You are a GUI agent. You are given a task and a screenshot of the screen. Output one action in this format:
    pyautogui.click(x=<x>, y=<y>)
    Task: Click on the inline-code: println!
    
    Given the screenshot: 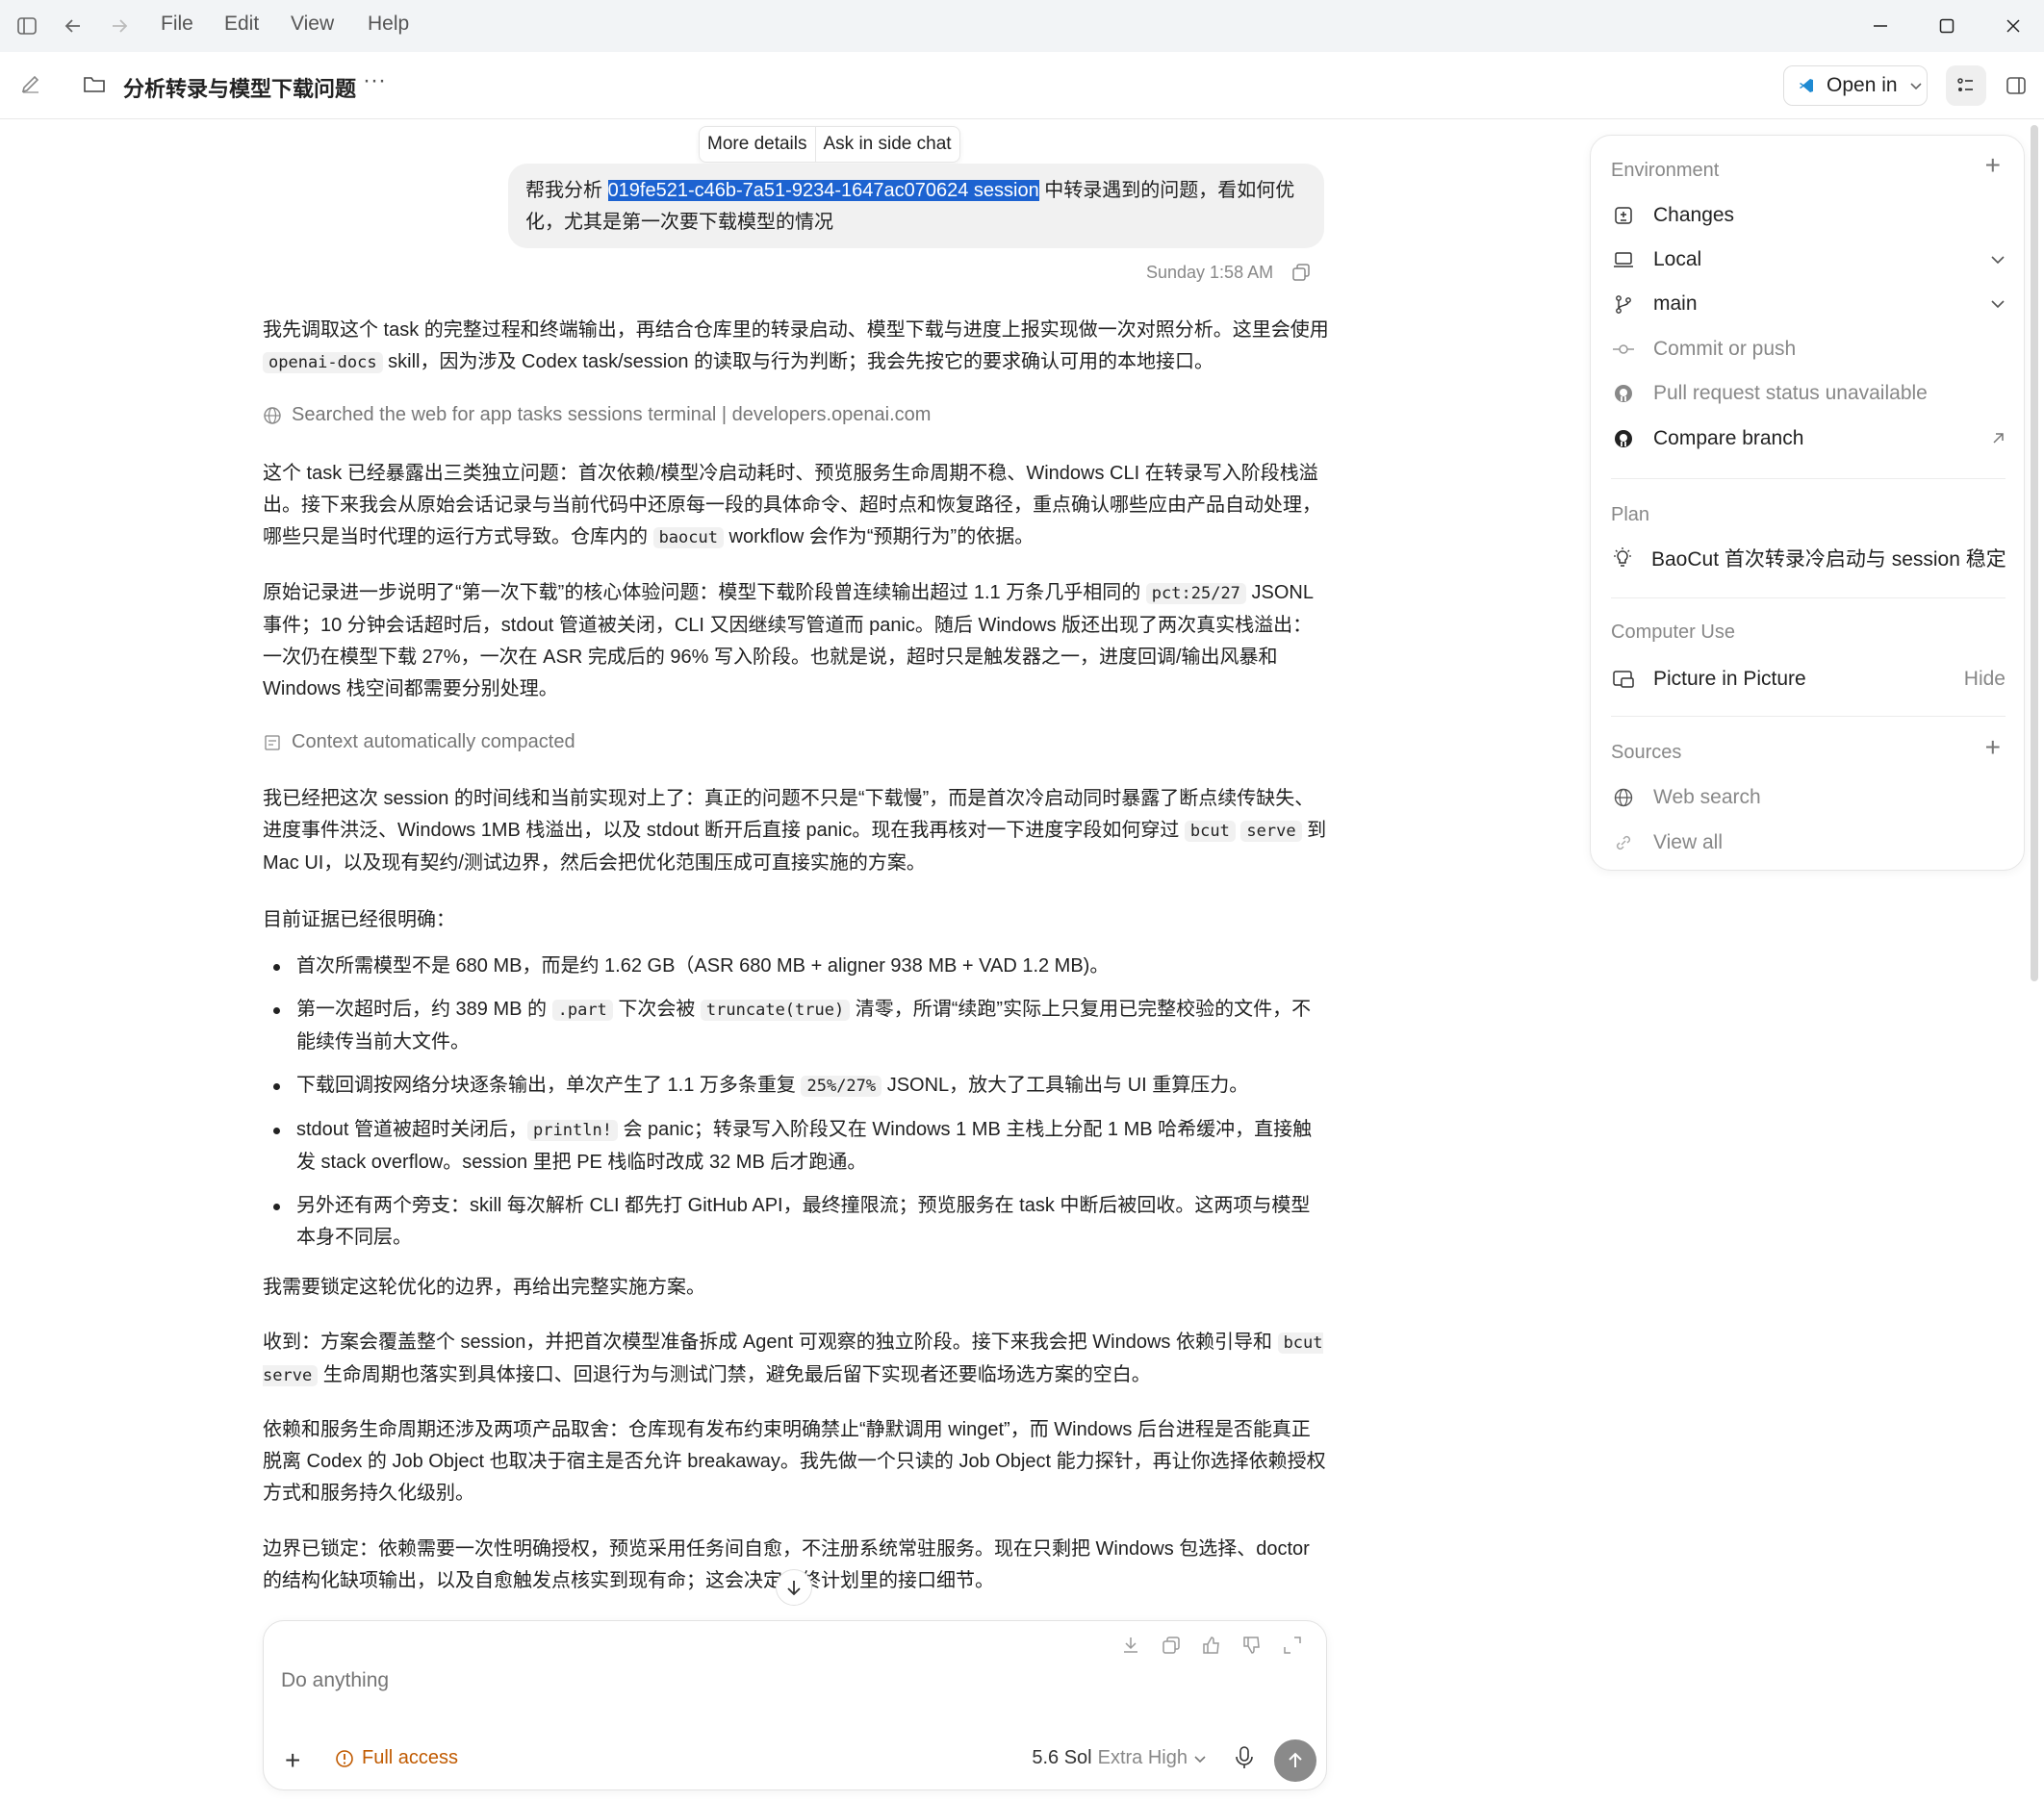 What is the action you would take?
    pyautogui.click(x=572, y=1130)
    